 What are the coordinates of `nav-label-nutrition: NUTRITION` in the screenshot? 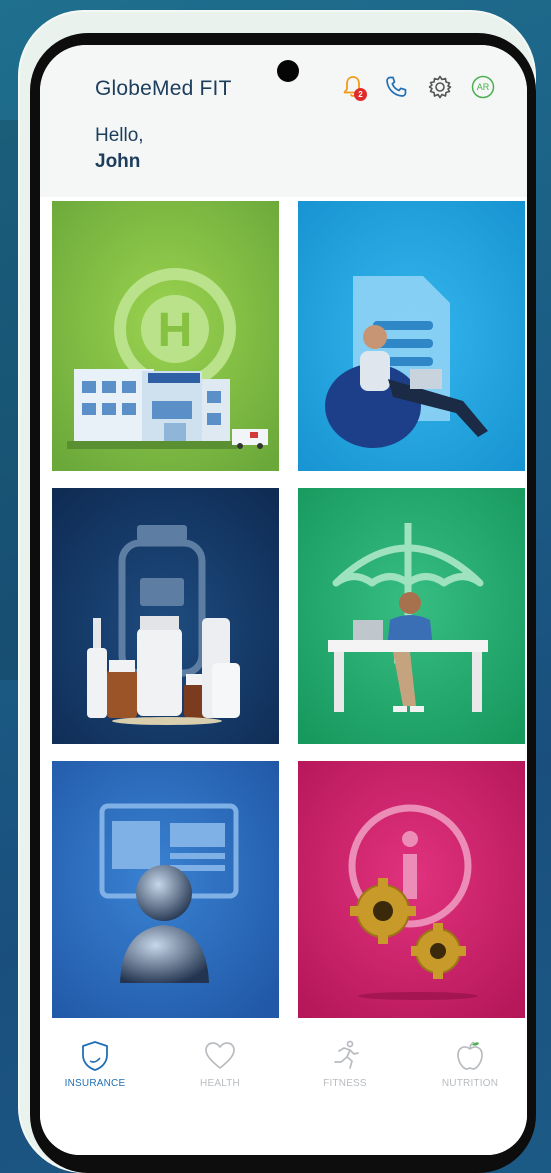 It's located at (470, 1083).